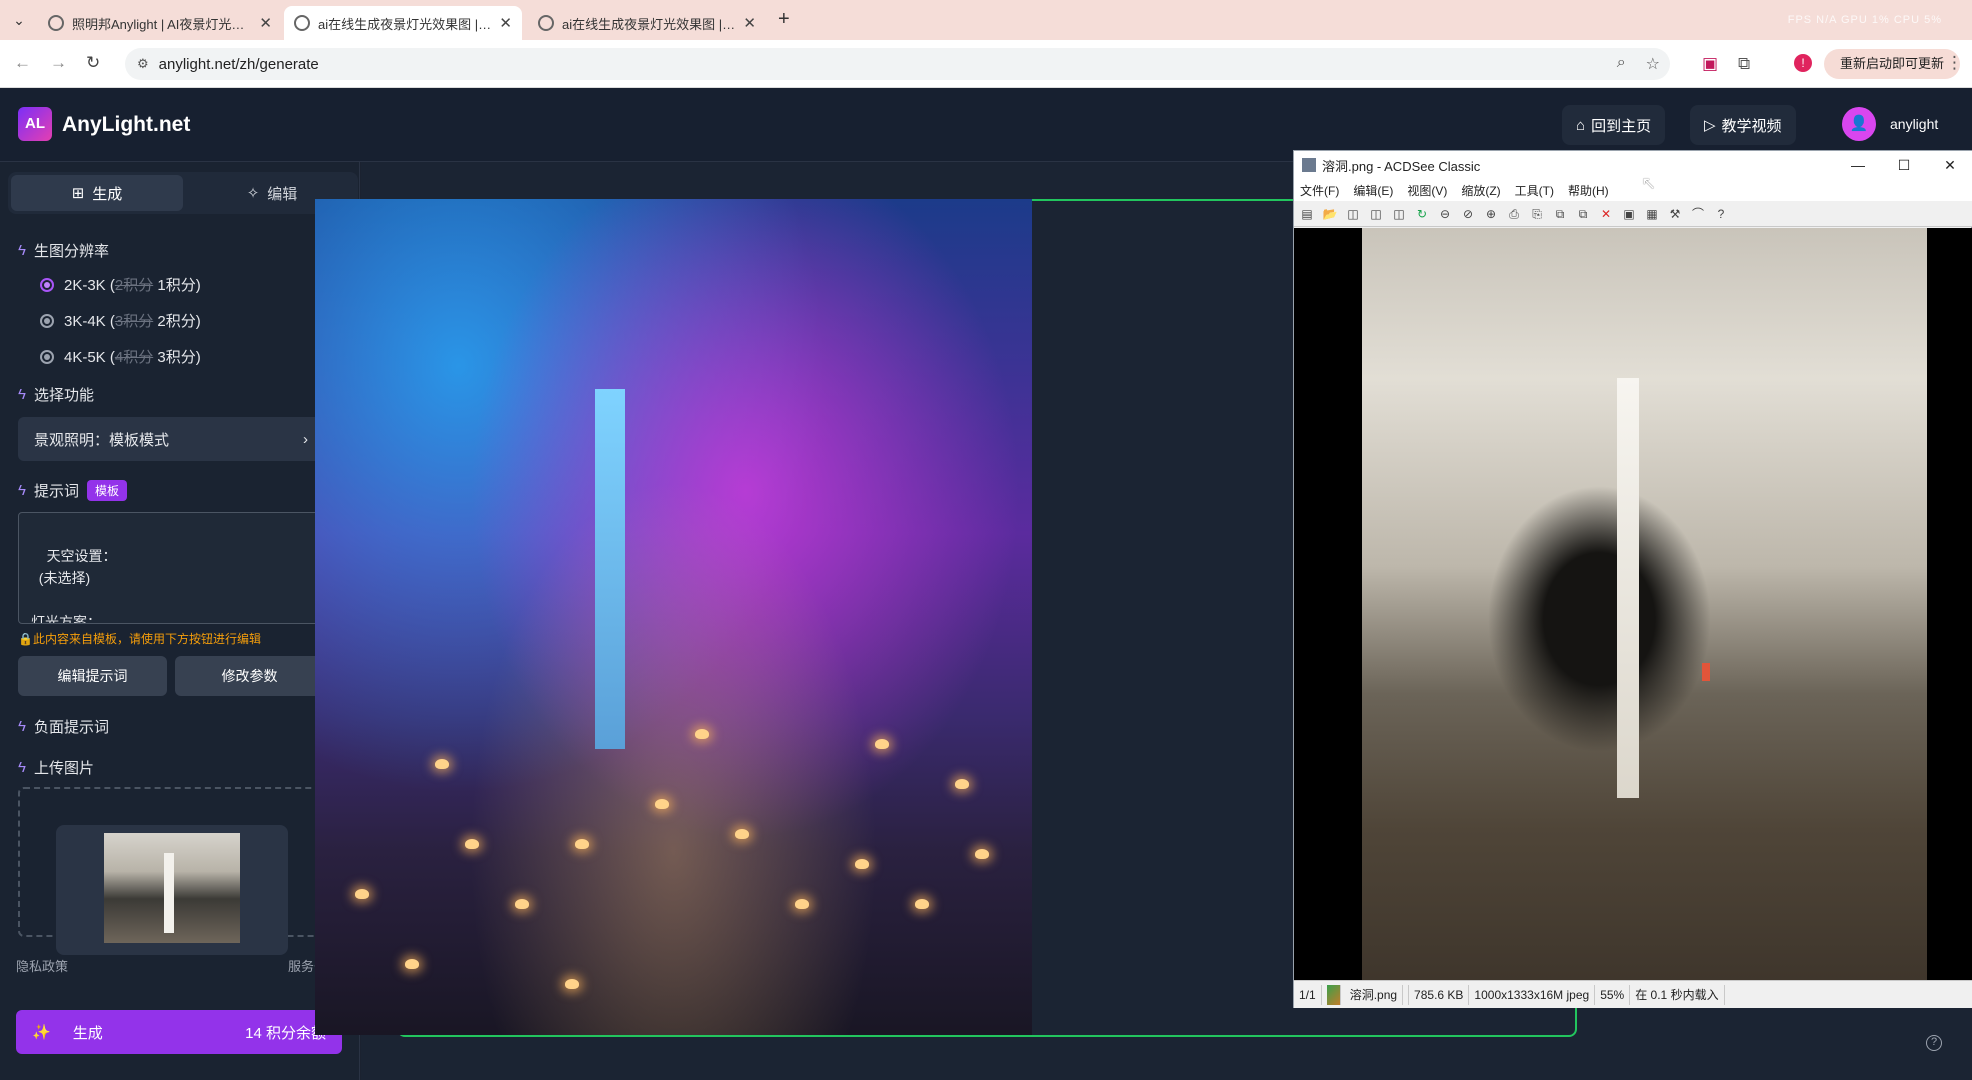  Describe the element at coordinates (35, 124) in the screenshot. I see `anylight-logo: AL` at that location.